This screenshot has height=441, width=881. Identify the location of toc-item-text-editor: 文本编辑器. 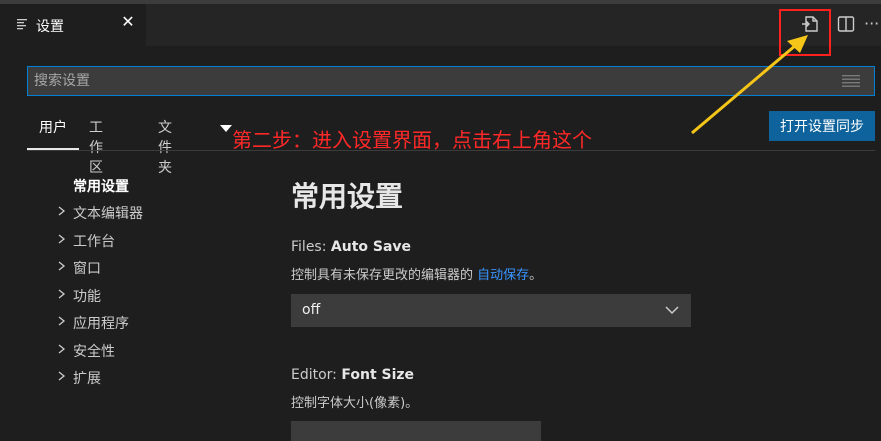
(146, 212).